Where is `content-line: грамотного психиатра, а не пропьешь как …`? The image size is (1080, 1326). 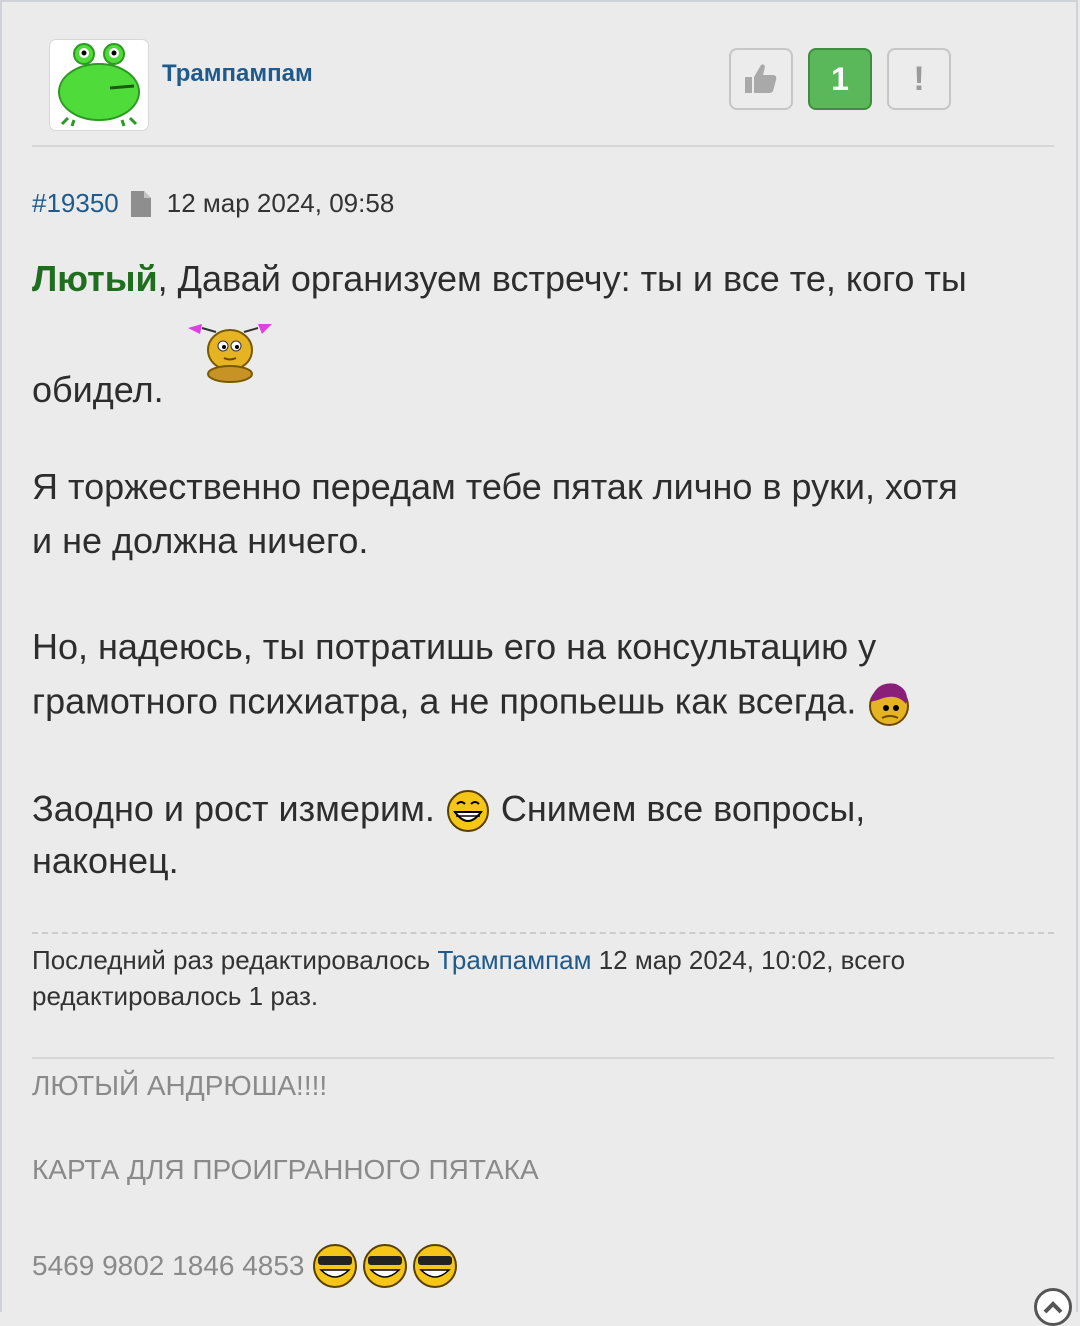
content-line: грамотного психиатра, а не пропьешь как … is located at coordinates (472, 704).